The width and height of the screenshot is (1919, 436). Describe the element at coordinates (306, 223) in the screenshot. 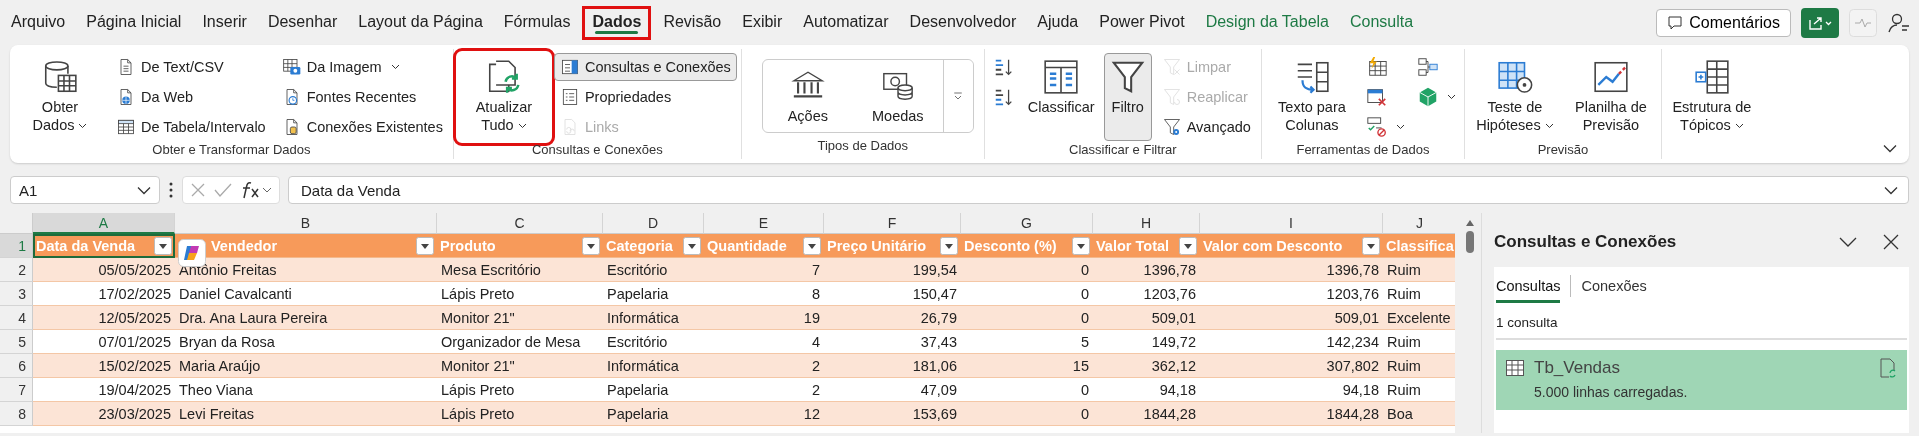

I see `column-header: B` at that location.